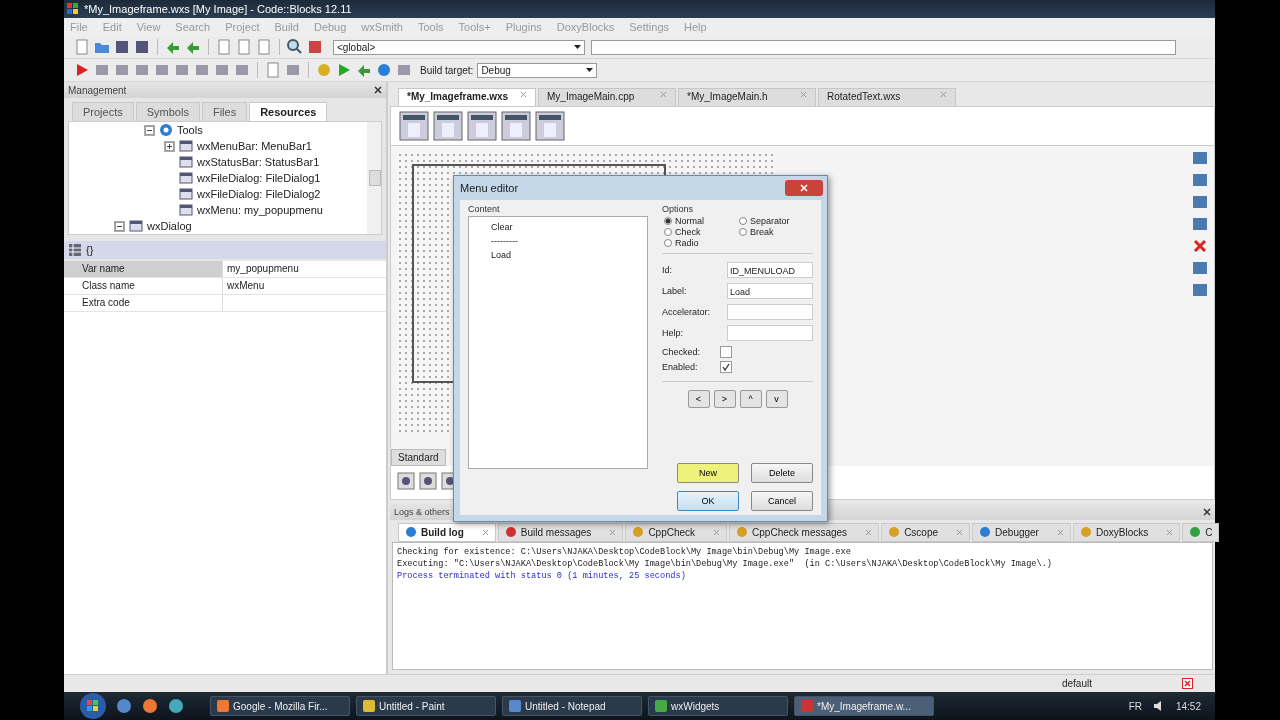 Image resolution: width=1280 pixels, height=720 pixels. I want to click on tree-item: wxFileDialog: FileDialog1, so click(259, 178).